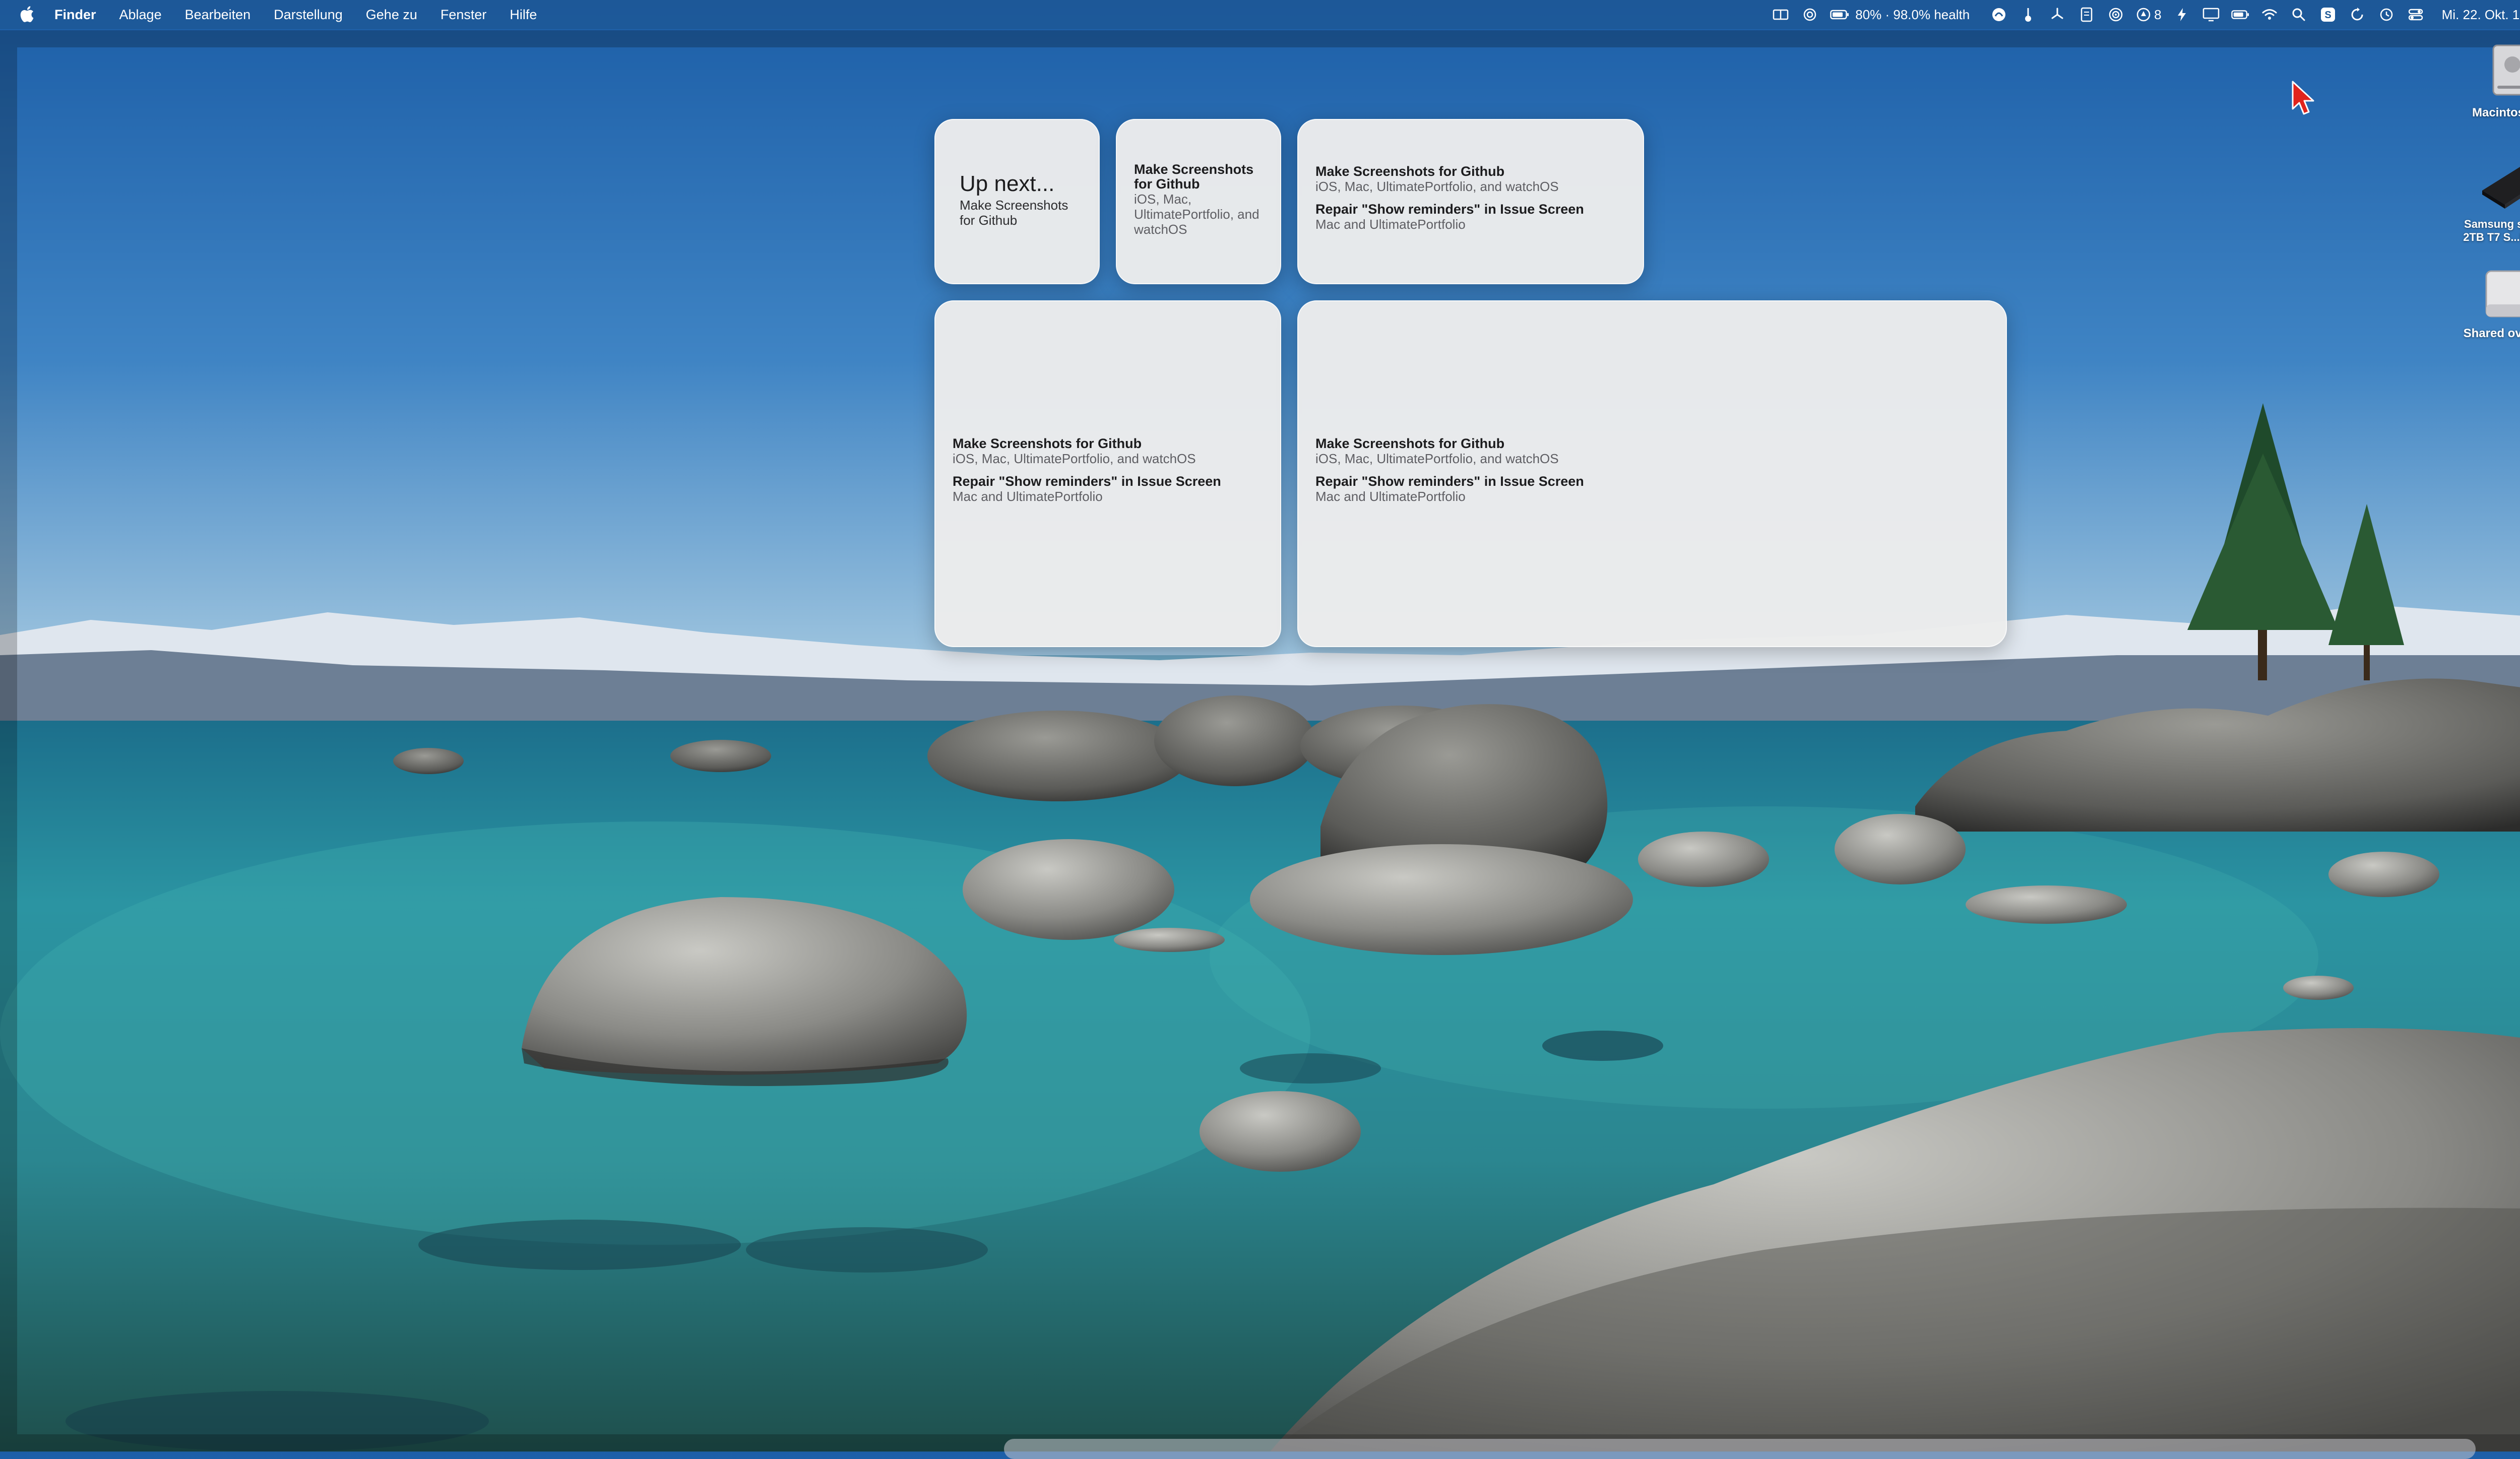 The width and height of the screenshot is (2520, 1459). What do you see at coordinates (2499, 185) in the screenshot?
I see `external-ssd-icon` at bounding box center [2499, 185].